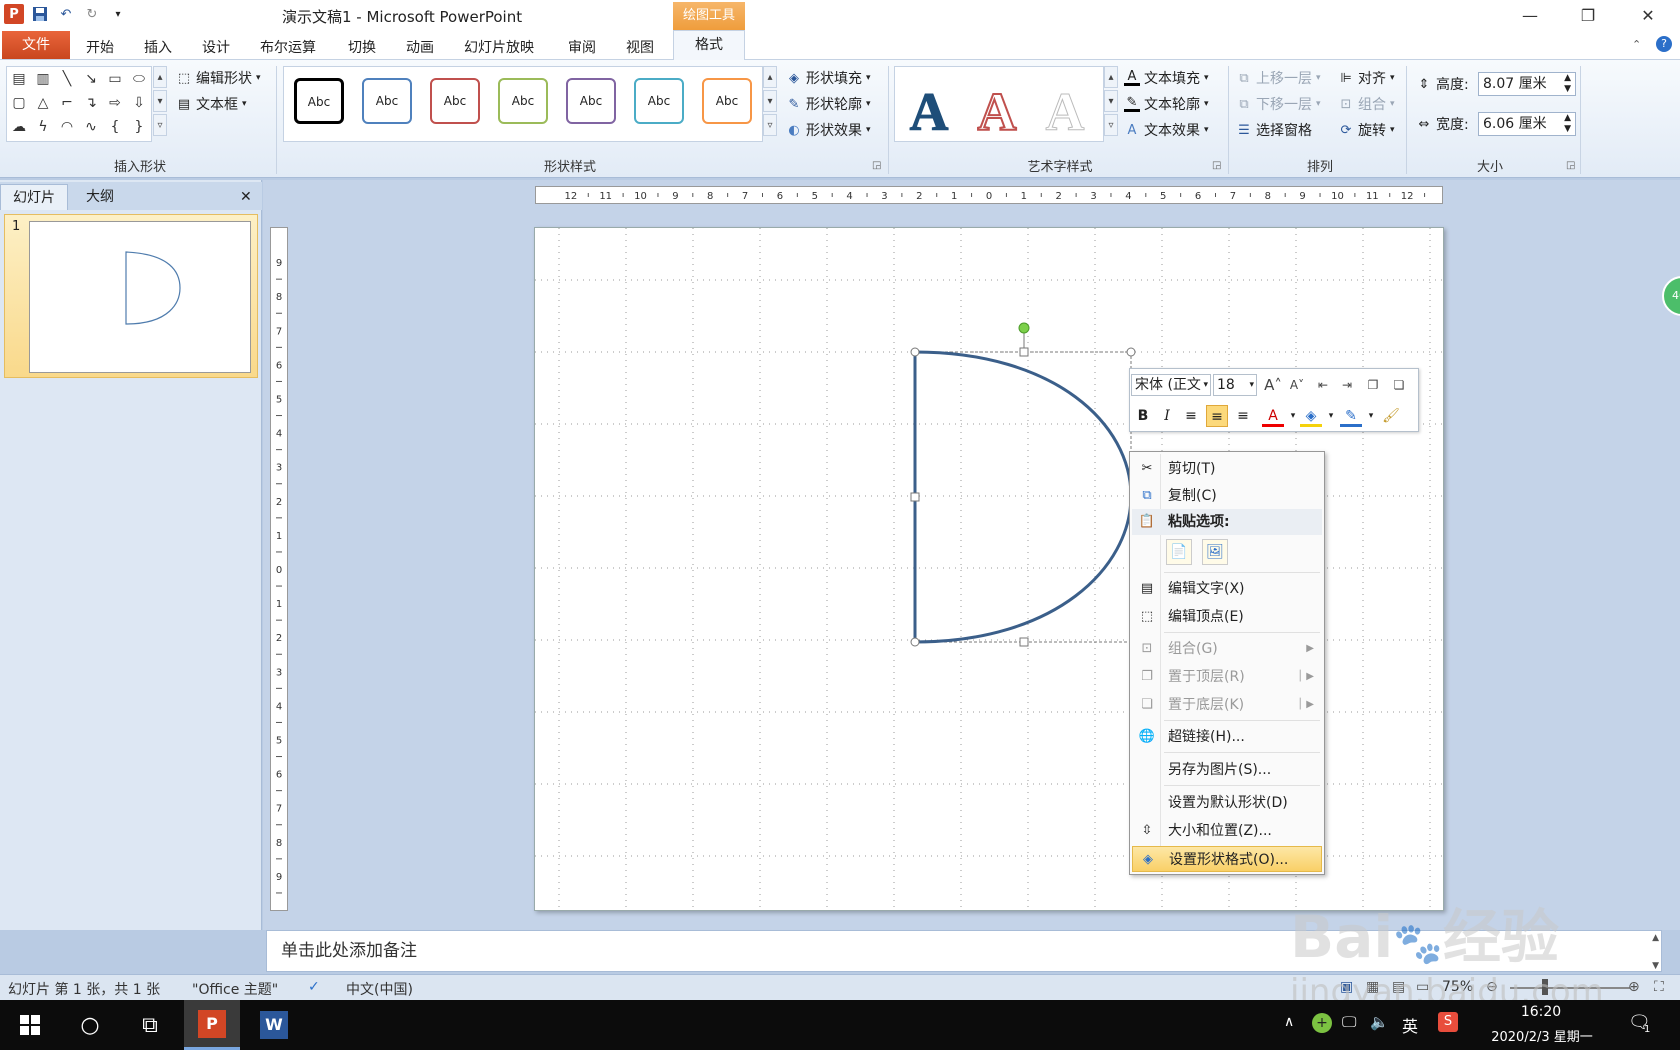  What do you see at coordinates (91, 79) in the screenshot?
I see `arrow-line-shape-icon: ↘` at bounding box center [91, 79].